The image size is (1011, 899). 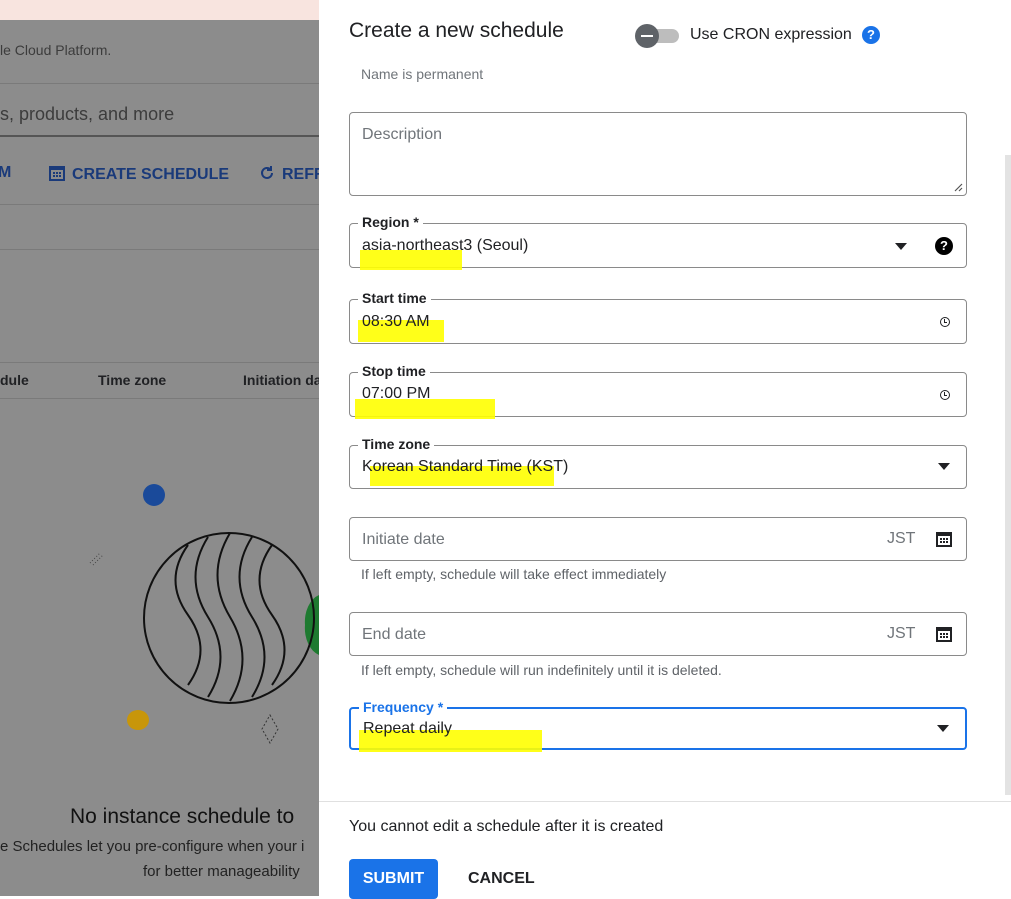 What do you see at coordinates (281, 380) in the screenshot?
I see `column-header: Initiation da` at bounding box center [281, 380].